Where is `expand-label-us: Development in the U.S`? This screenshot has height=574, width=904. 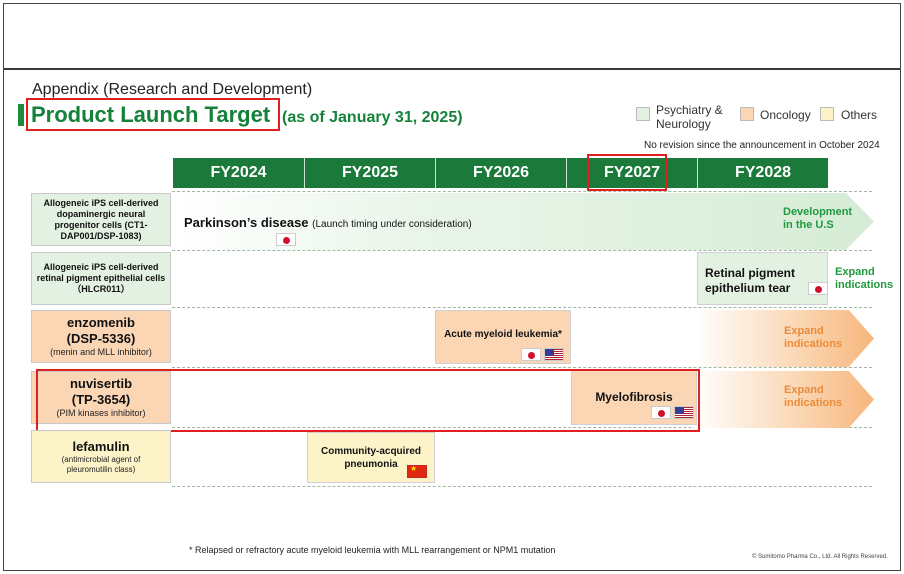 expand-label-us: Development in the U.S is located at coordinates (818, 218).